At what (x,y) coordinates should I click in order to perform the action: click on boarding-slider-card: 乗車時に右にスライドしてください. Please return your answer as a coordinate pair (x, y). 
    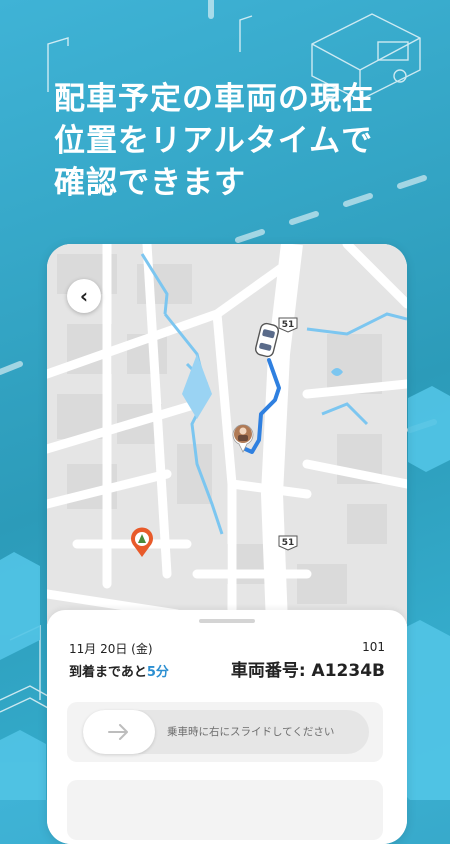
    Looking at the image, I should click on (225, 732).